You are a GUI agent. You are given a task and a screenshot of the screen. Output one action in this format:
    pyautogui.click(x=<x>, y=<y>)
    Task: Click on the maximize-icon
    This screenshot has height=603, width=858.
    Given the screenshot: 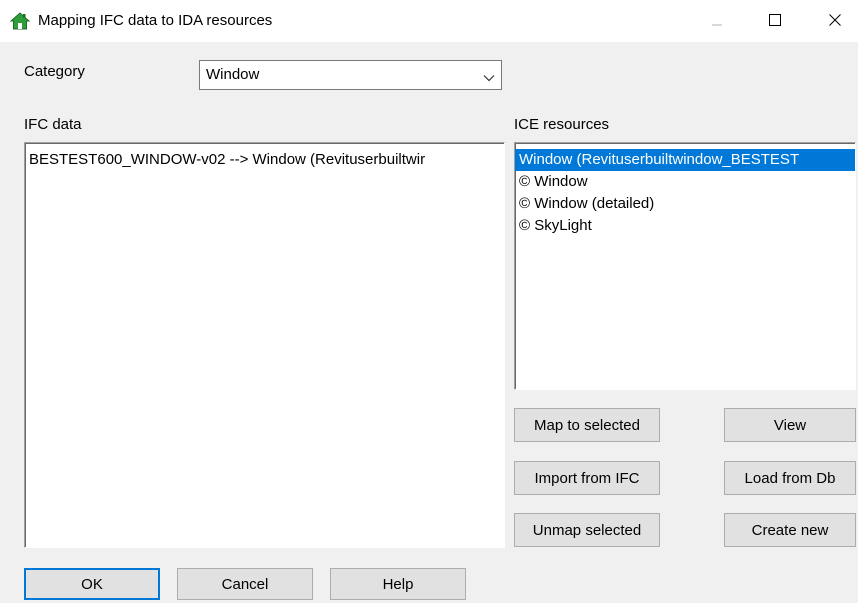 What is the action you would take?
    pyautogui.click(x=775, y=21)
    